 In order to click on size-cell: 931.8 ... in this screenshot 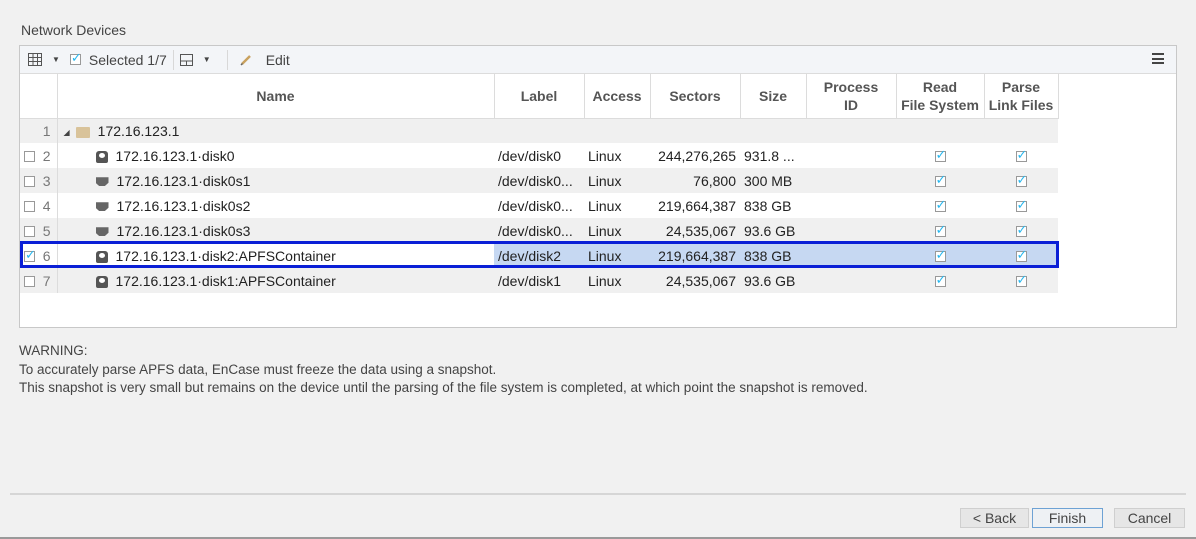, I will do `click(773, 155)`.